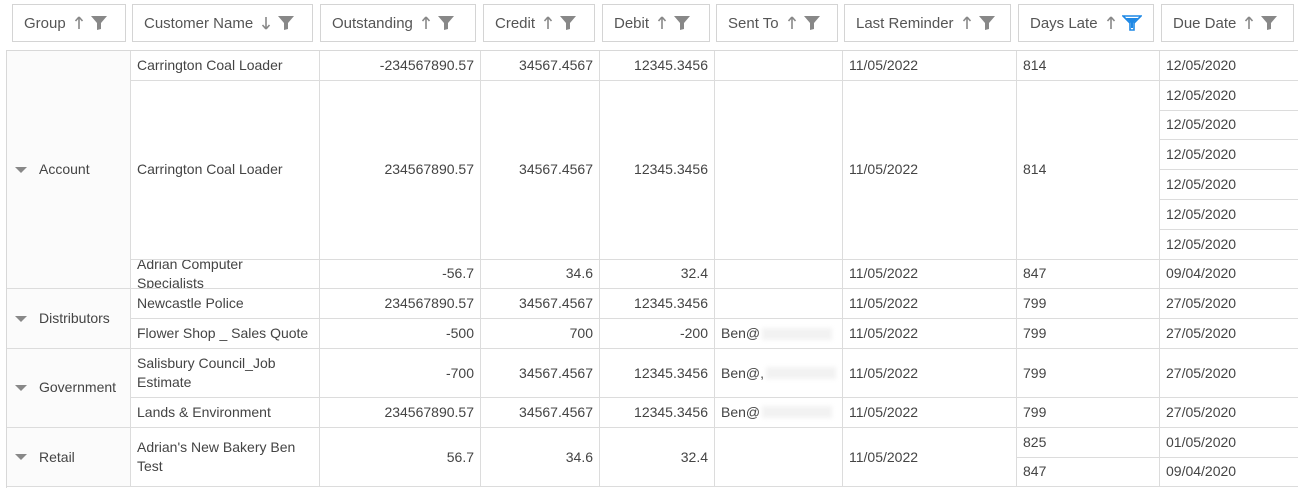 The width and height of the screenshot is (1298, 488). Describe the element at coordinates (539, 23) in the screenshot. I see `column-header-credit: Credit` at that location.